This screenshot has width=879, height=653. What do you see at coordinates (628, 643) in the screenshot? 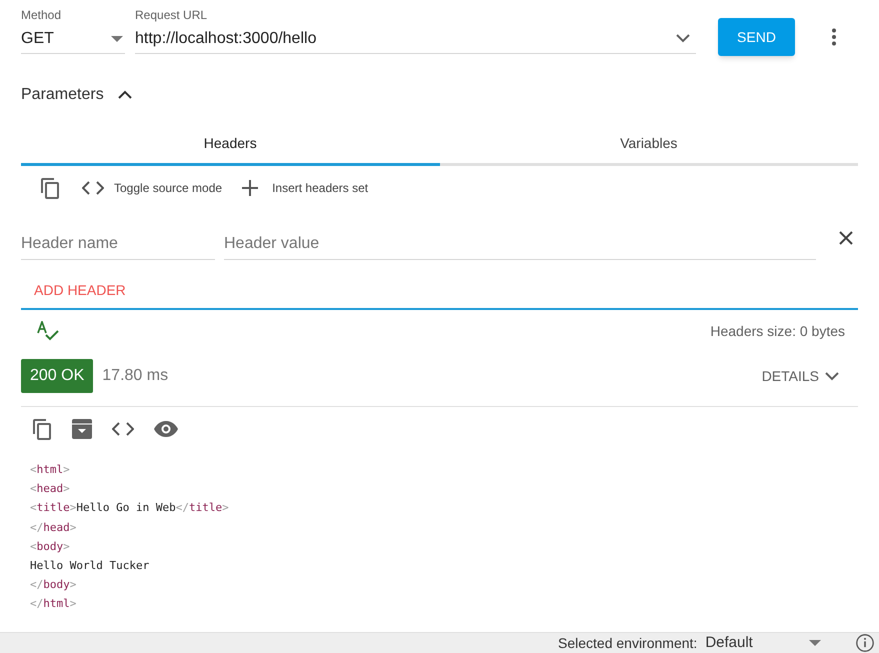
I see `environment-label: Selected environment:` at bounding box center [628, 643].